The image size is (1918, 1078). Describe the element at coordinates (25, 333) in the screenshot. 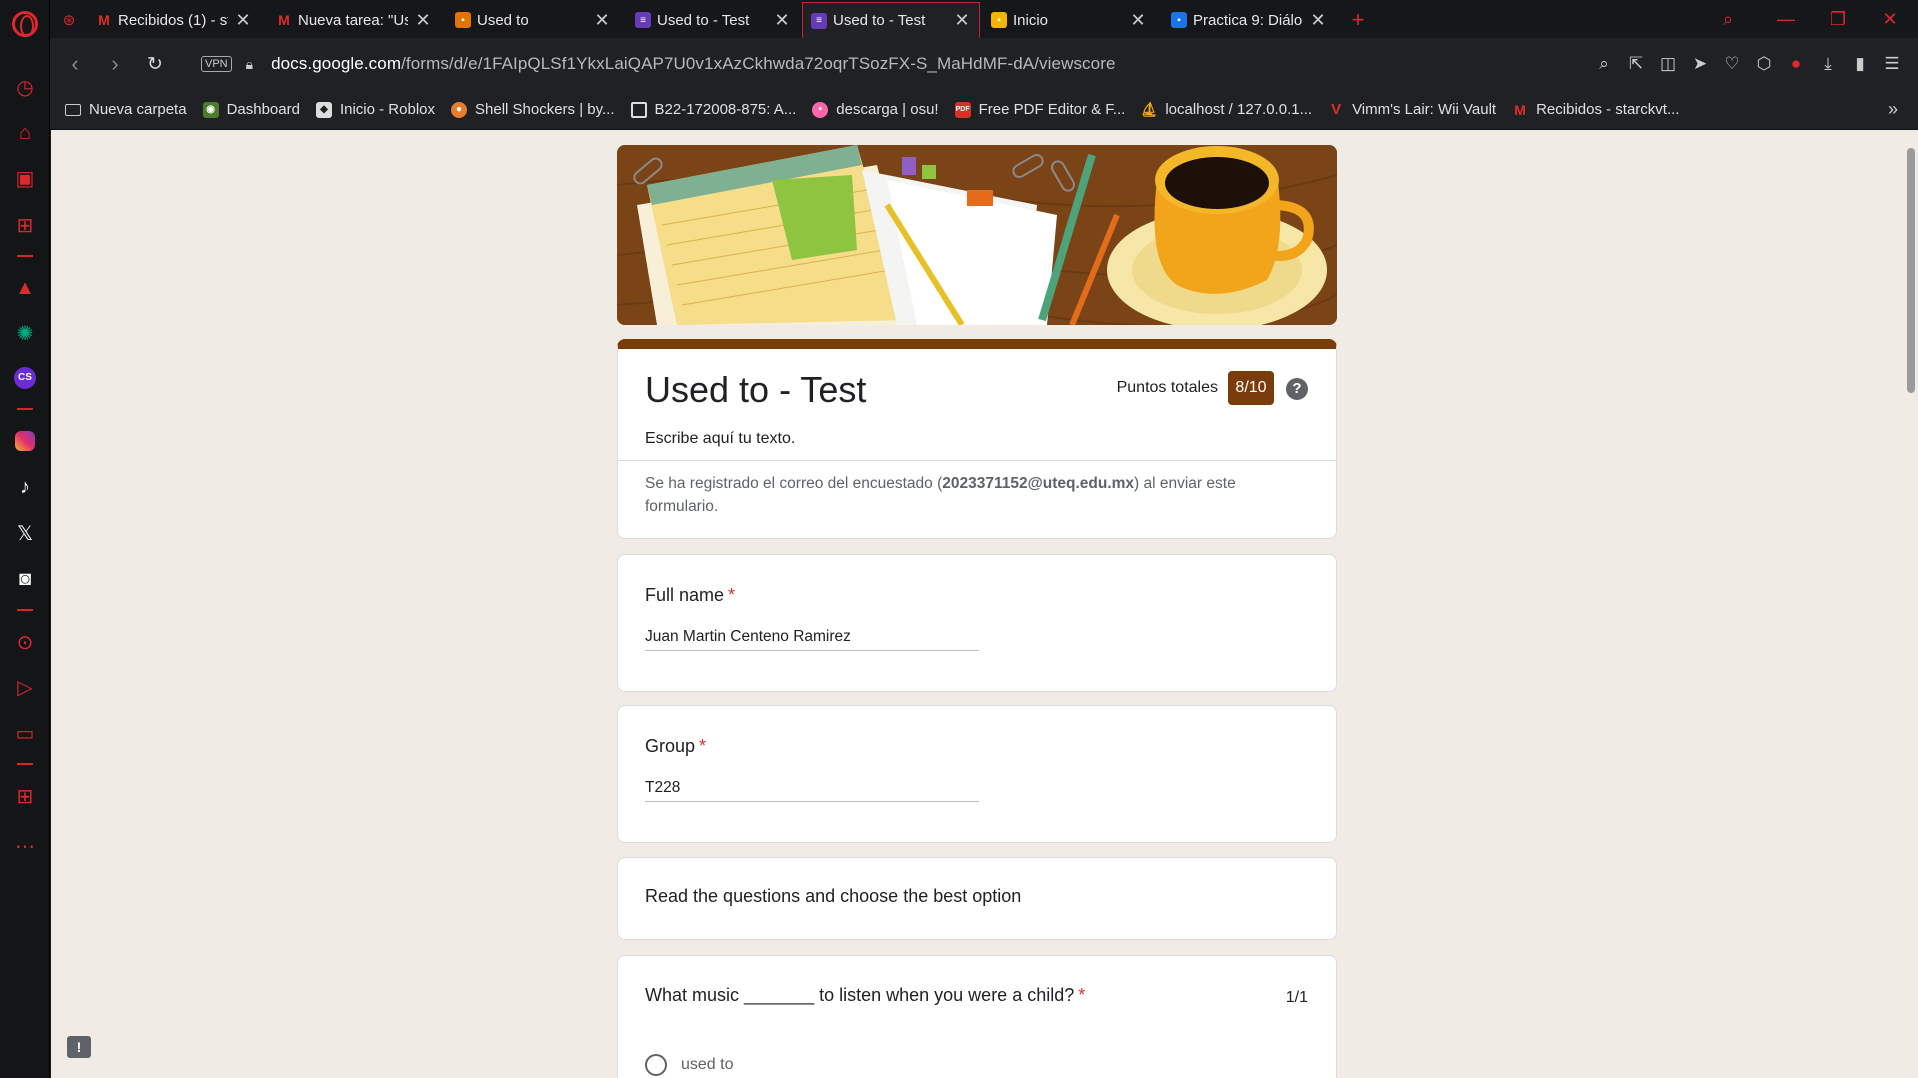

I see `chatgpt-icon: ✺` at that location.